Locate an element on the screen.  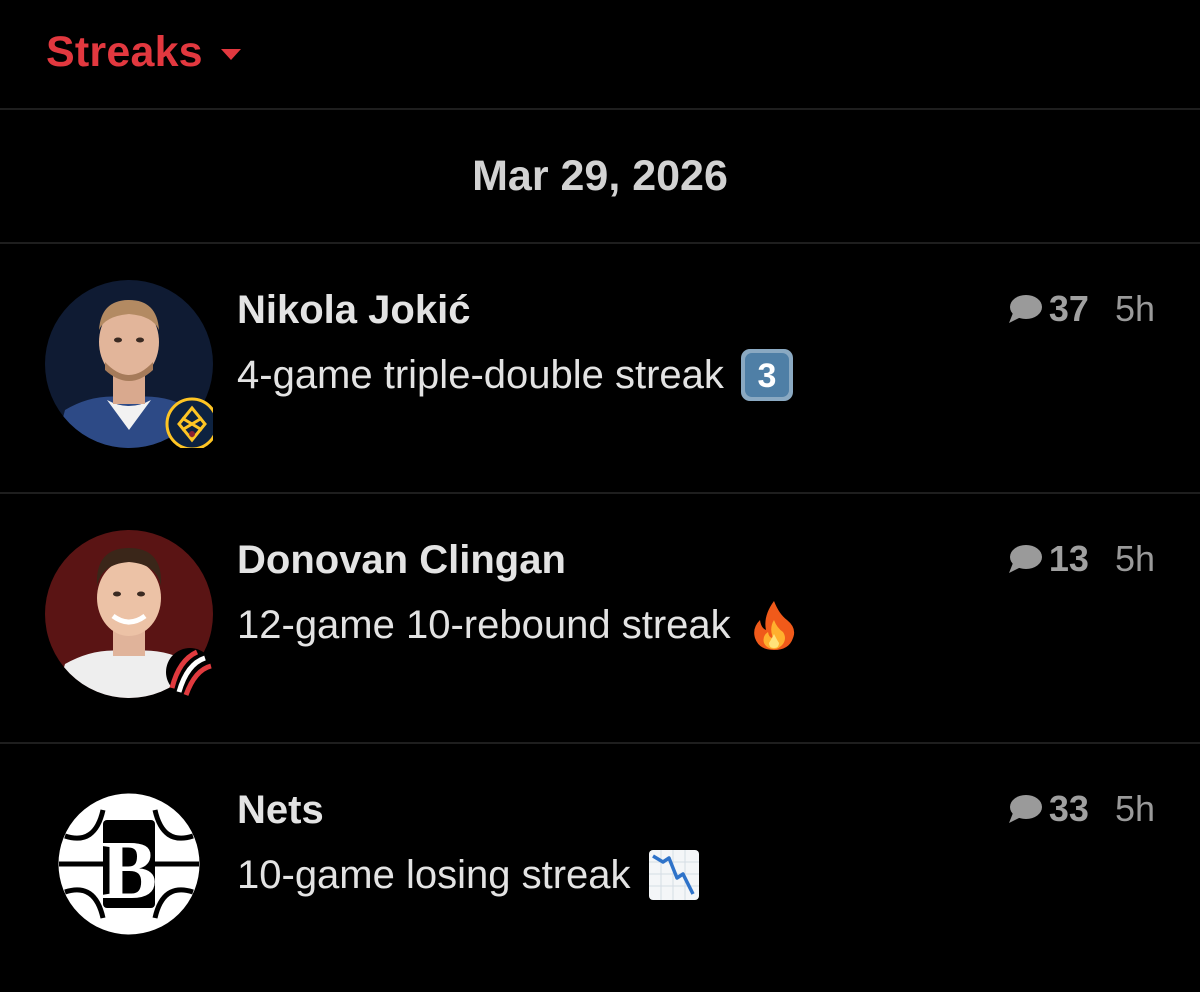
streak-text: 10-game losing streak is located at coordinates (434, 874).